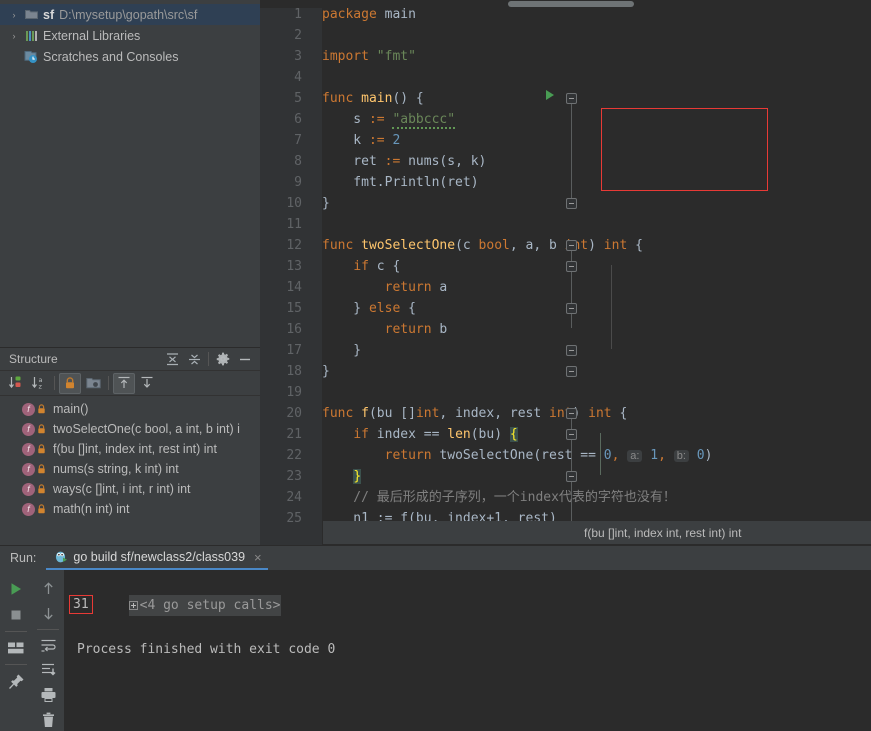 The height and width of the screenshot is (731, 871). I want to click on code-token: s, so click(345, 119).